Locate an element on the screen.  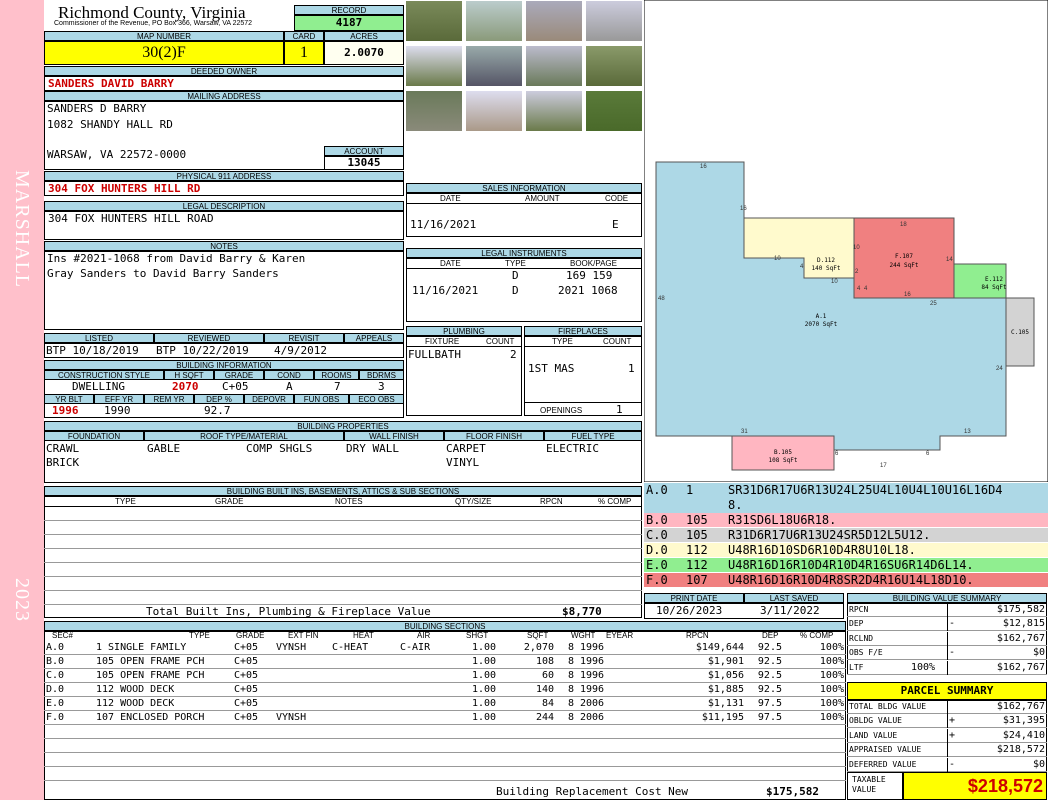
vector-text: U48R16D16R10D4R10D4R16SU6R14D6L14. is located at coordinates (851, 565).